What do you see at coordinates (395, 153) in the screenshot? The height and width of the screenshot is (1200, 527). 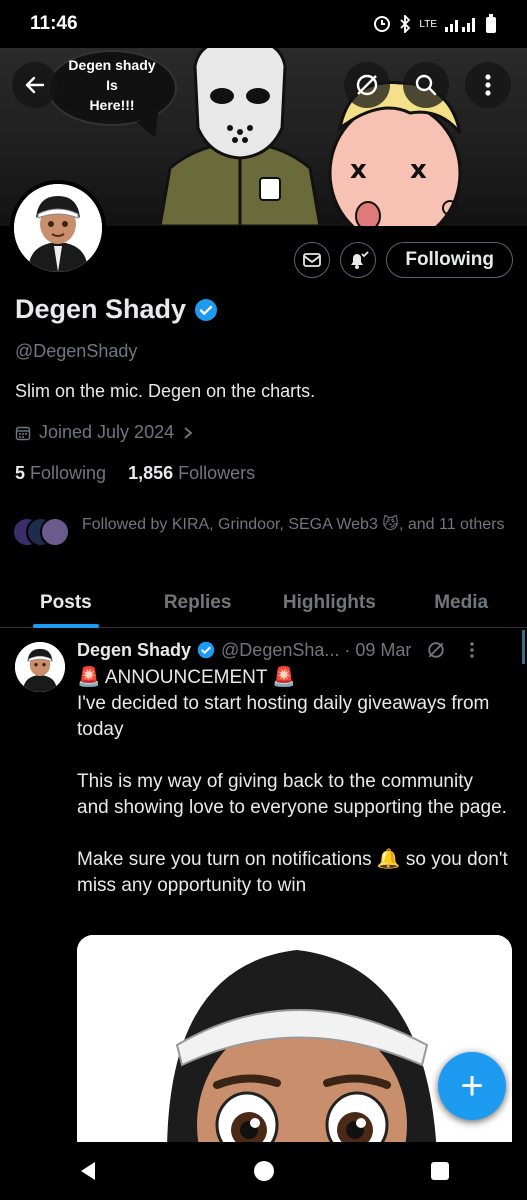 I see `banner-cartoon-figure: x x` at bounding box center [395, 153].